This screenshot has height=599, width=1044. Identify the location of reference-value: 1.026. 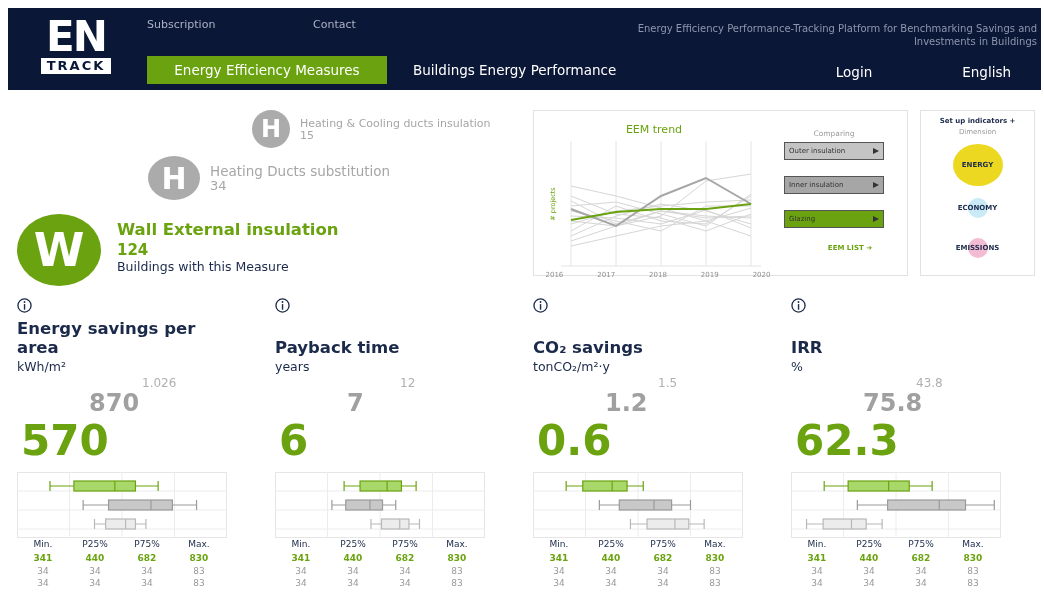
(159, 383).